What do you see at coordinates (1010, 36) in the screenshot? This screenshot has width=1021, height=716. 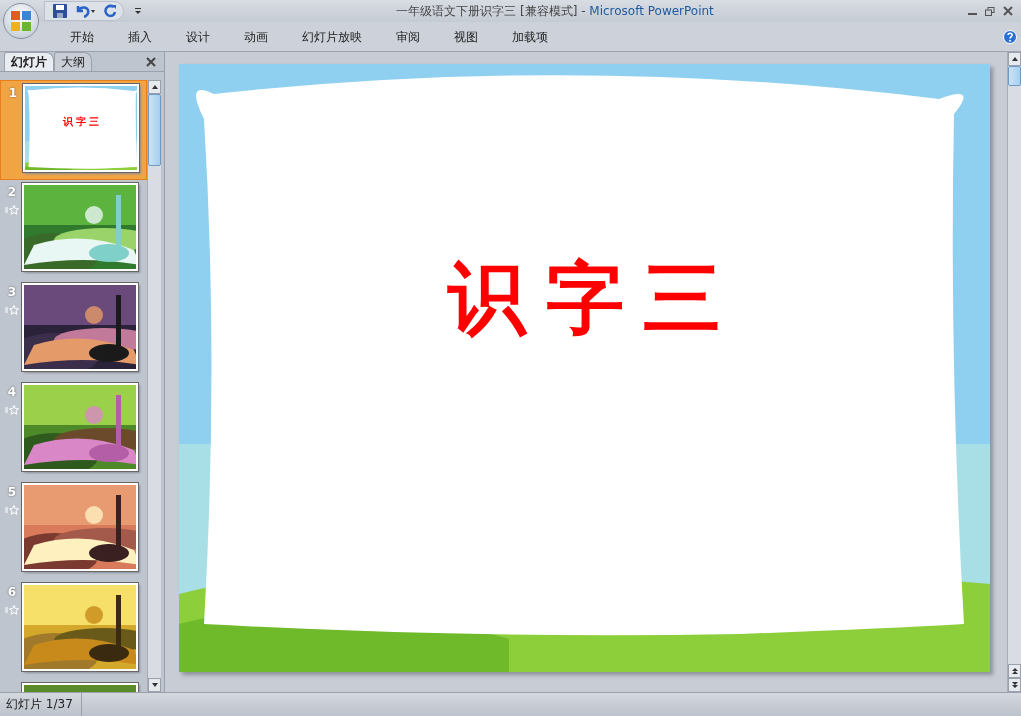 I see `help-icon` at bounding box center [1010, 36].